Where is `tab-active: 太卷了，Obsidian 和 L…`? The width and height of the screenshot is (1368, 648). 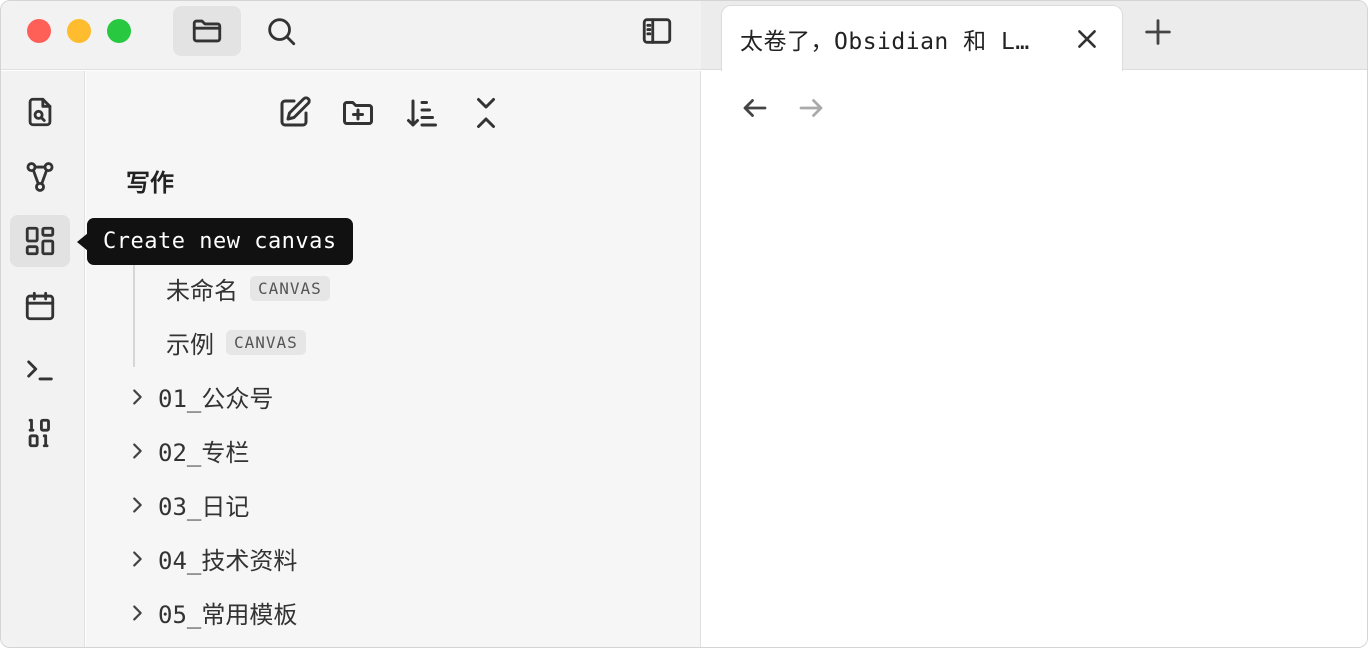
tab-active: 太卷了，Obsidian 和 L… is located at coordinates (922, 38).